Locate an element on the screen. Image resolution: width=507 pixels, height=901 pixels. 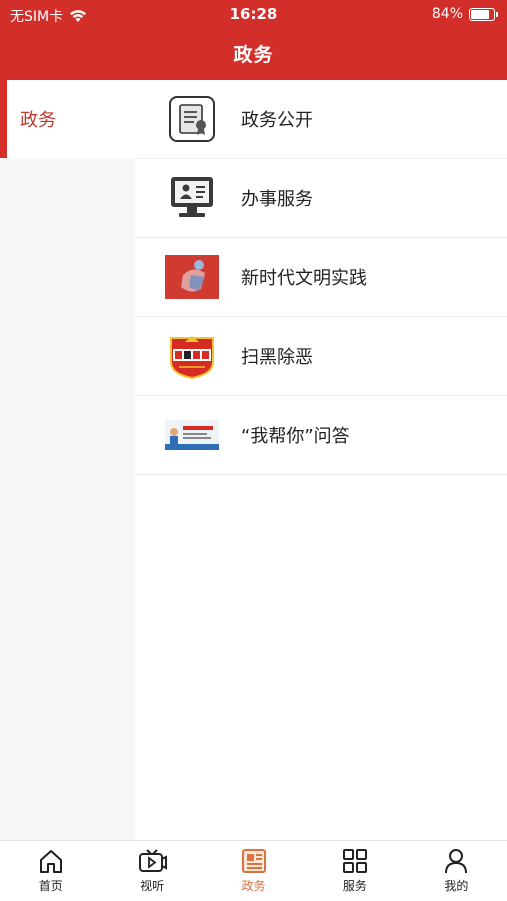
sidebar-item-zhengwu: 政务 is located at coordinates (67, 119).